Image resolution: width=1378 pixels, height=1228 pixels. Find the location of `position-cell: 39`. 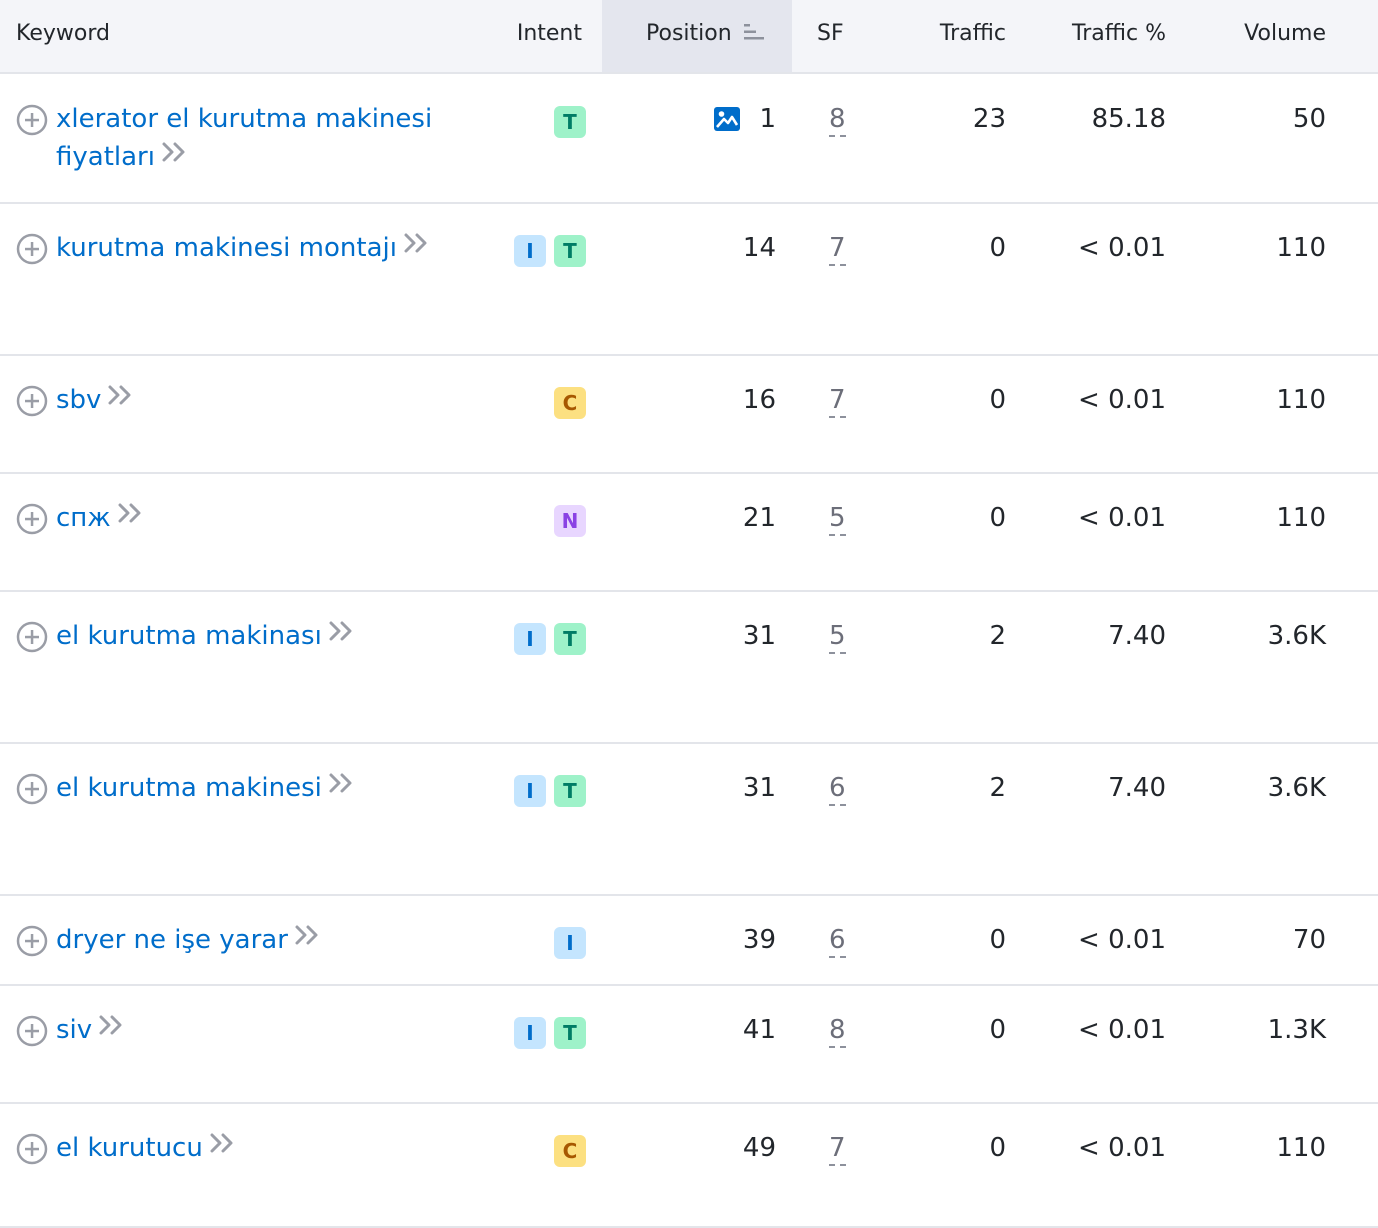

position-cell: 39 is located at coordinates (759, 940).